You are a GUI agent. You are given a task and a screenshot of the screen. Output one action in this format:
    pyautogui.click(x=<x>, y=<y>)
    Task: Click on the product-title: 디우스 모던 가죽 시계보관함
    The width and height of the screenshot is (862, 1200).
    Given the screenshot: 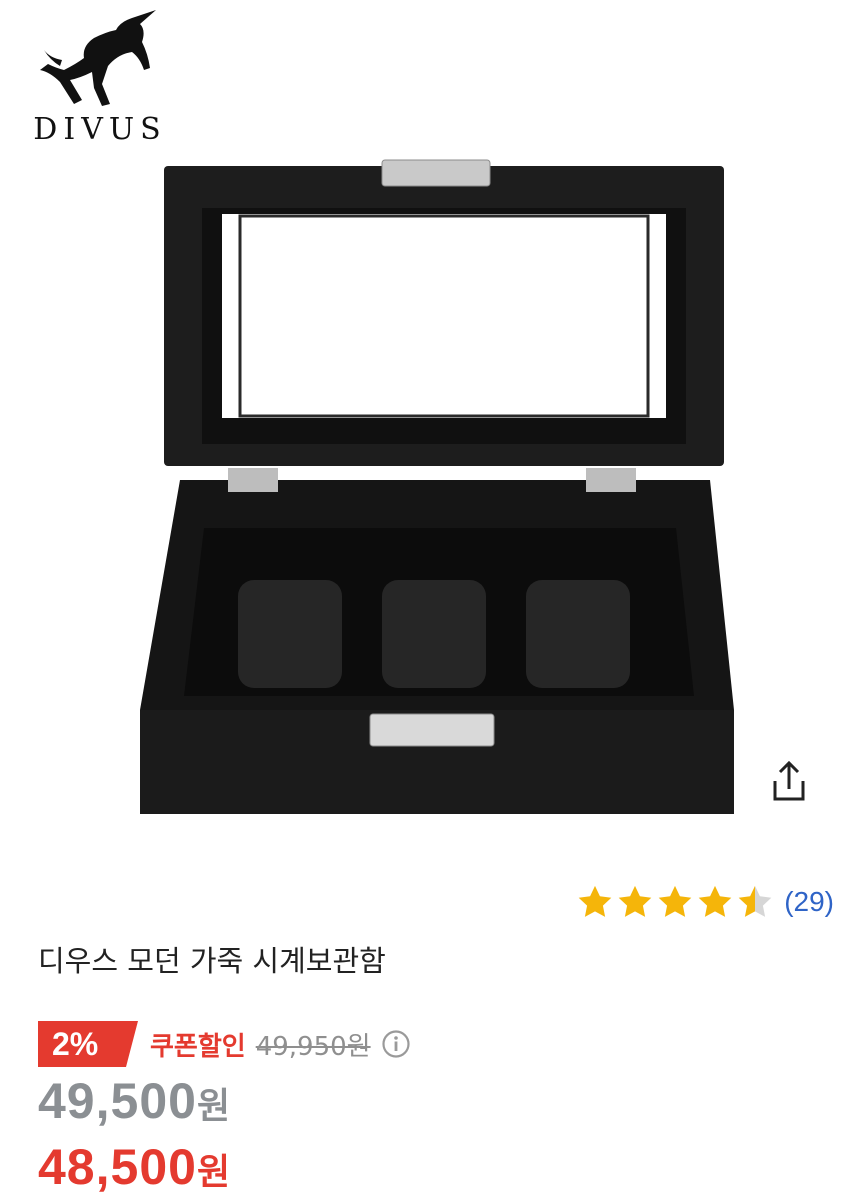 What is the action you would take?
    pyautogui.click(x=212, y=961)
    